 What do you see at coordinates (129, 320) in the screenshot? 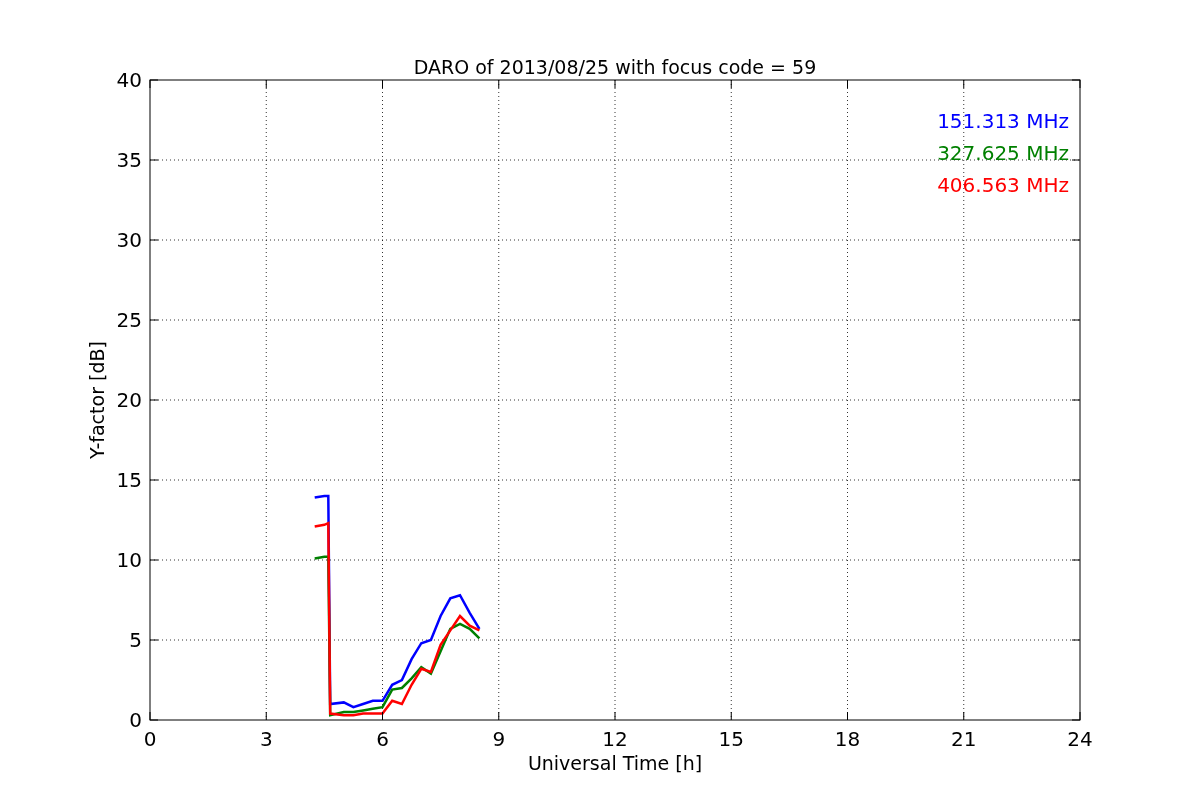
I see `y-tick-label: 25` at bounding box center [129, 320].